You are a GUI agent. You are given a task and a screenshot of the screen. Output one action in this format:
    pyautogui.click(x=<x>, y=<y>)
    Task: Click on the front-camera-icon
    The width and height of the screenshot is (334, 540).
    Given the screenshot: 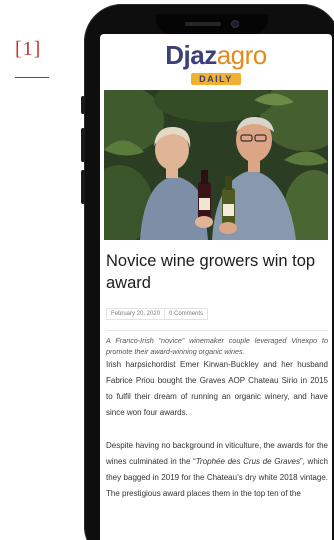 What is the action you would take?
    pyautogui.click(x=235, y=24)
    